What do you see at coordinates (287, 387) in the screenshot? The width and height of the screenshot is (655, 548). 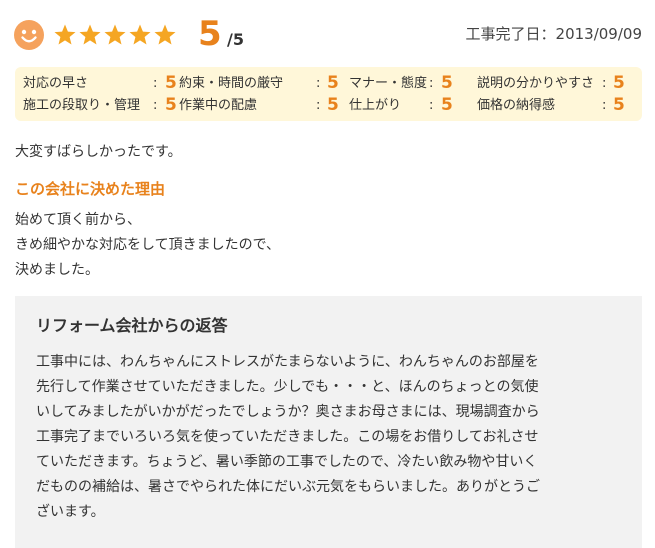 I see `reply-line: 先行して作業させていただきました。少しでも・・・と、ほんのちょっとの気使` at bounding box center [287, 387].